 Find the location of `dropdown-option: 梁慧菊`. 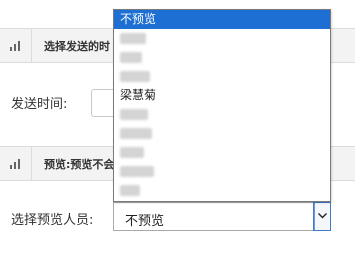

dropdown-option: 梁慧菊 is located at coordinates (222, 95).